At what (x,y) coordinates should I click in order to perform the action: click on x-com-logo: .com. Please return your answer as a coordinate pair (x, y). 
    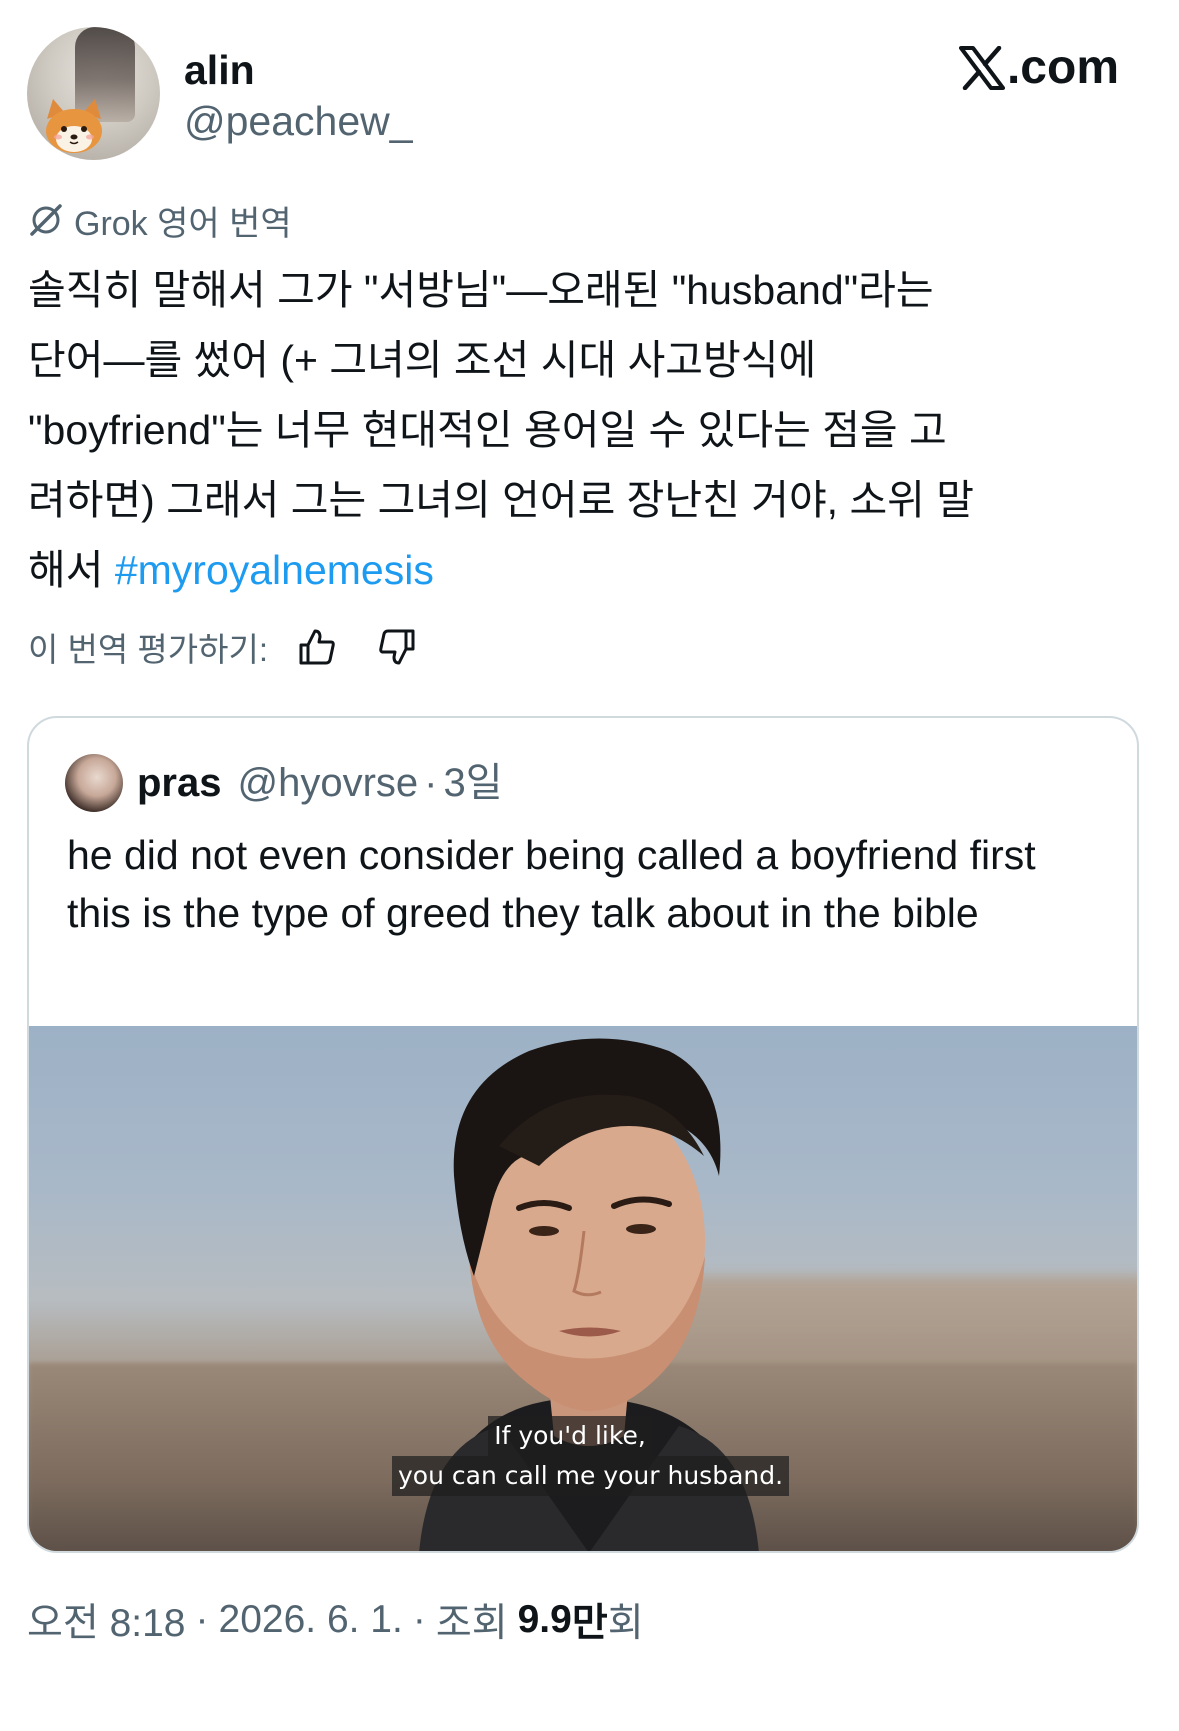
    Looking at the image, I should click on (1038, 68).